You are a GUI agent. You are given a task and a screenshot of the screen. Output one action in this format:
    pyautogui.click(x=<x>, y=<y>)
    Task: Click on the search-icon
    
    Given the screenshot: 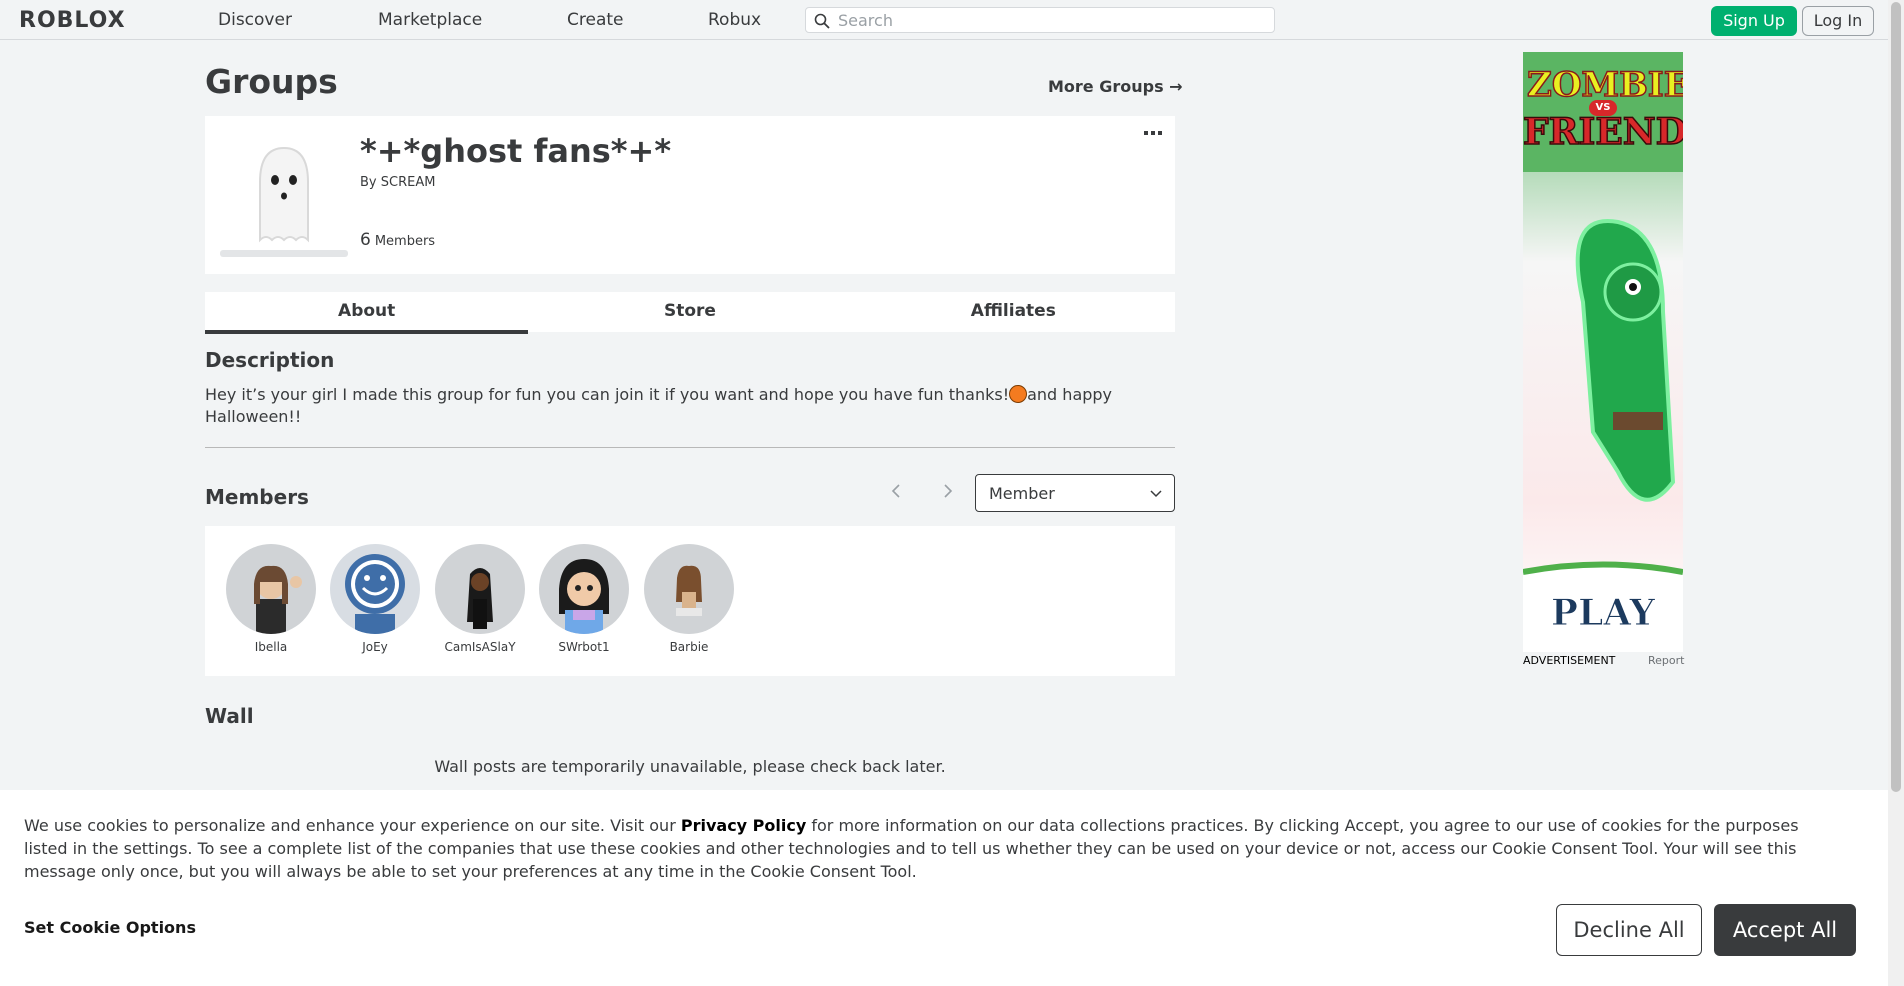 What is the action you would take?
    pyautogui.click(x=822, y=21)
    